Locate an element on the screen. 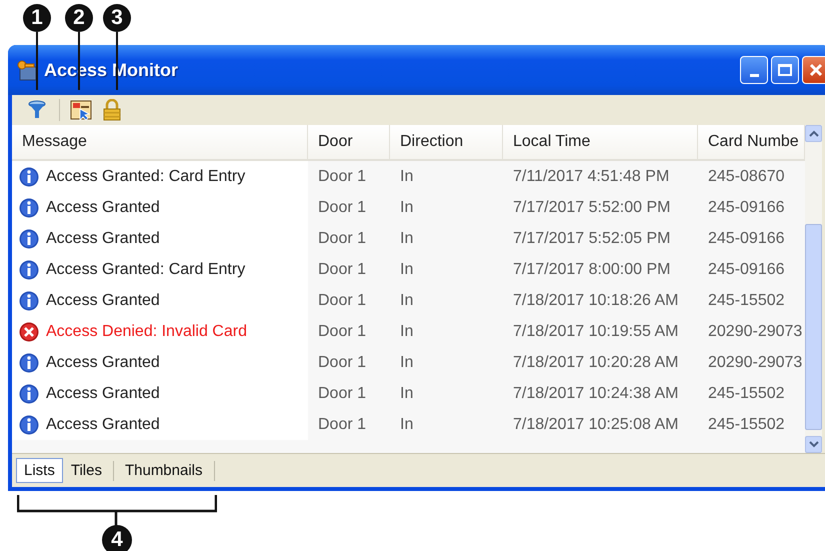 Image resolution: width=825 pixels, height=551 pixels. caret-down-icon is located at coordinates (813, 444).